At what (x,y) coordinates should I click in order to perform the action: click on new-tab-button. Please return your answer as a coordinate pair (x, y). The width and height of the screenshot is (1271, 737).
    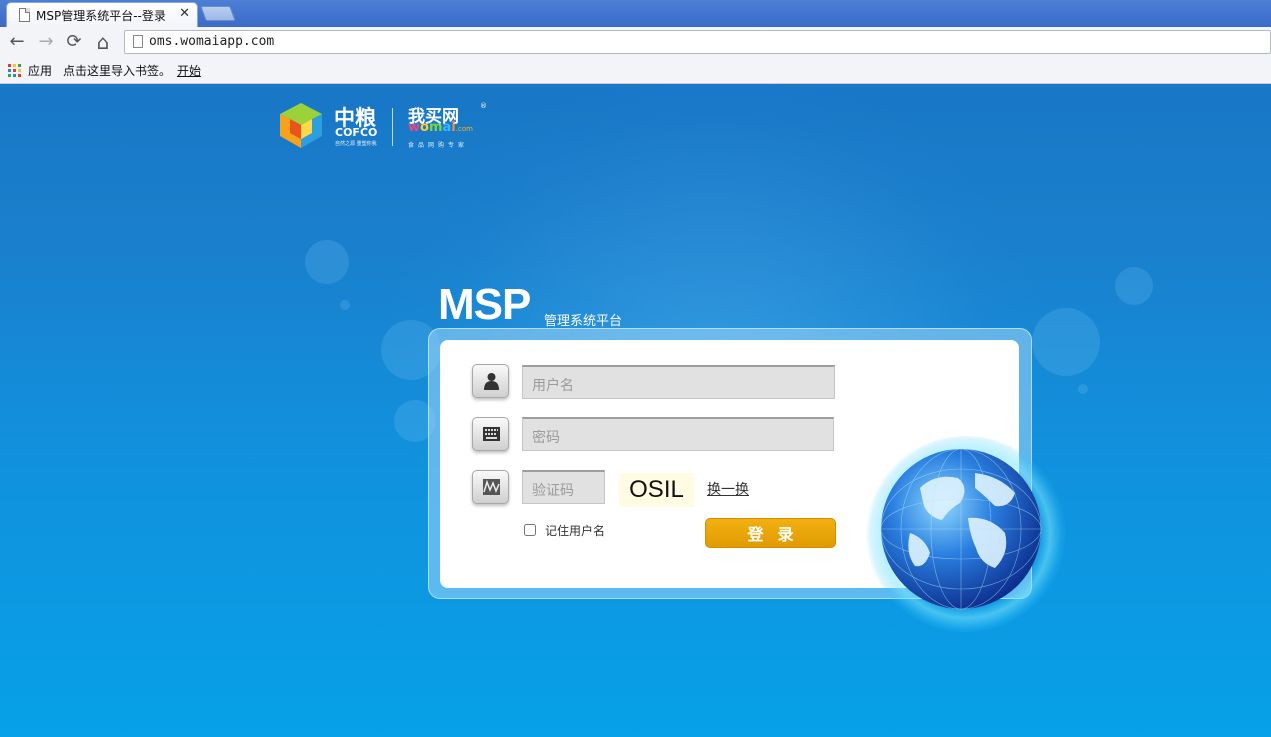
    Looking at the image, I should click on (218, 13).